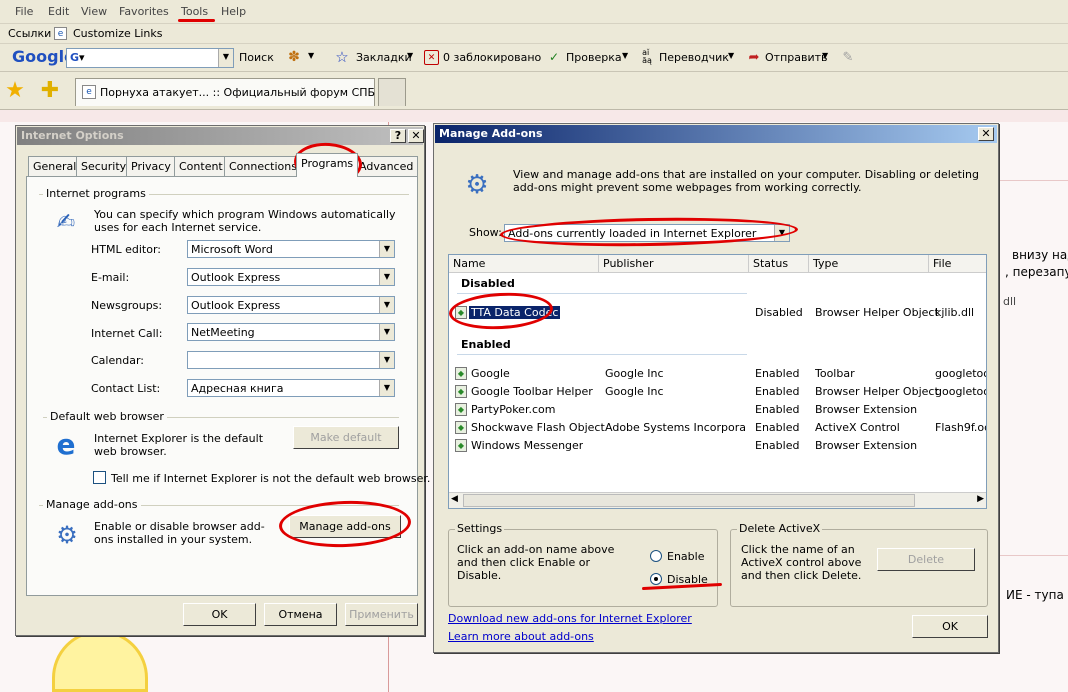 The image size is (1068, 692). Describe the element at coordinates (796, 57) in the screenshot. I see `send-button: Отправить` at that location.